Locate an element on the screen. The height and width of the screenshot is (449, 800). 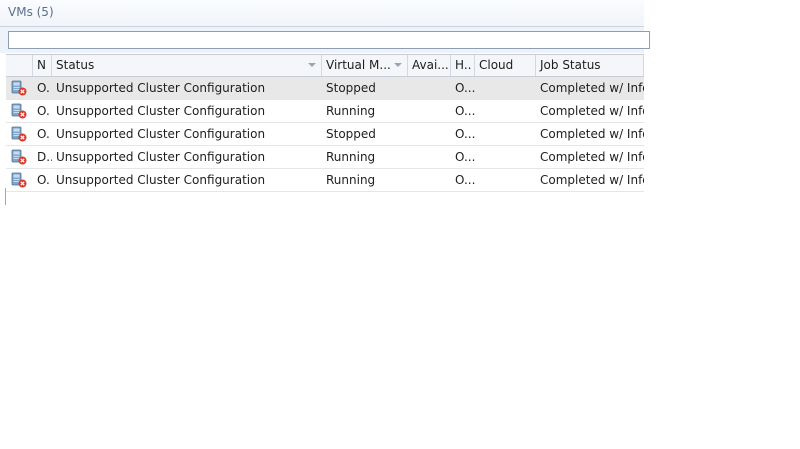
column-header-icon is located at coordinates (19, 65).